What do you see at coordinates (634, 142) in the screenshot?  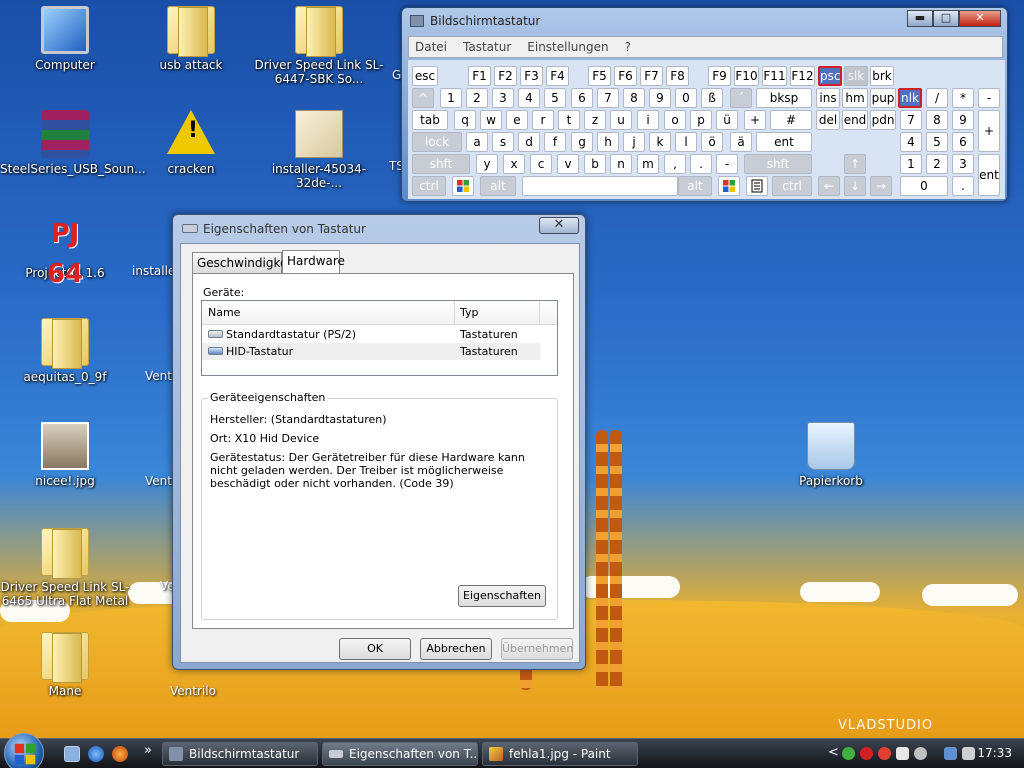 I see `key-j: j` at bounding box center [634, 142].